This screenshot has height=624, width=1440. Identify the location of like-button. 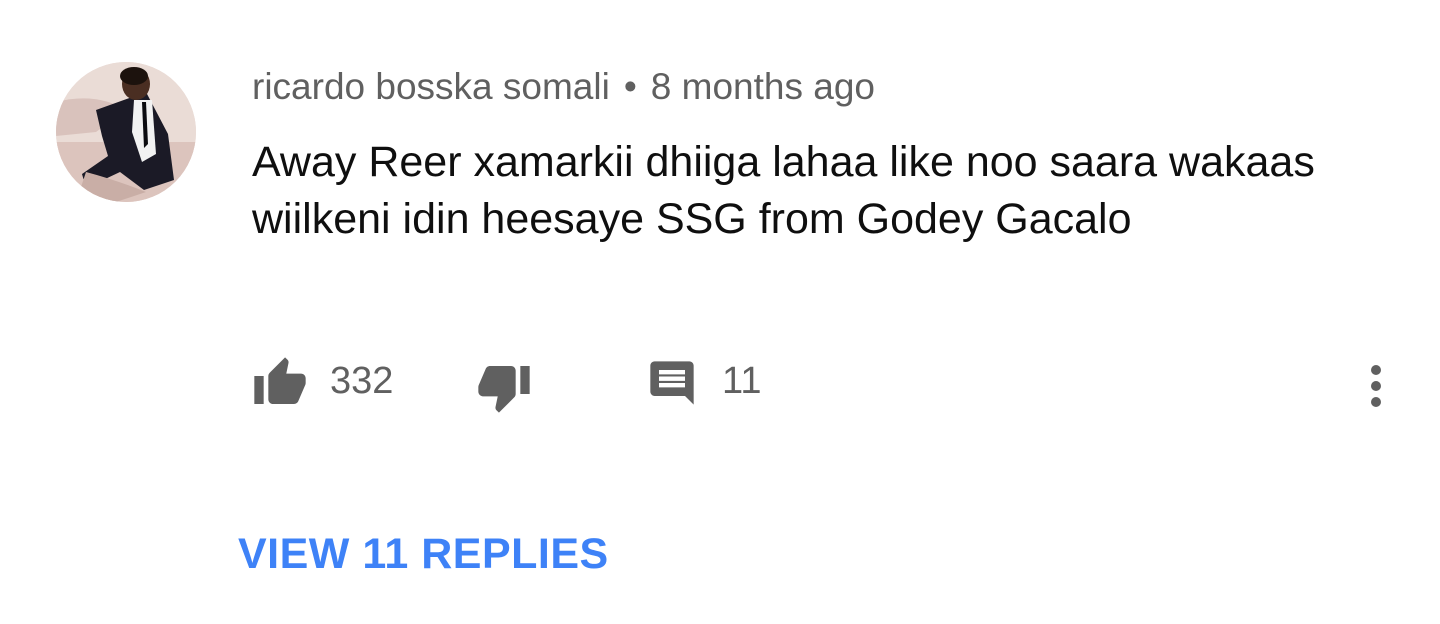
(280, 383).